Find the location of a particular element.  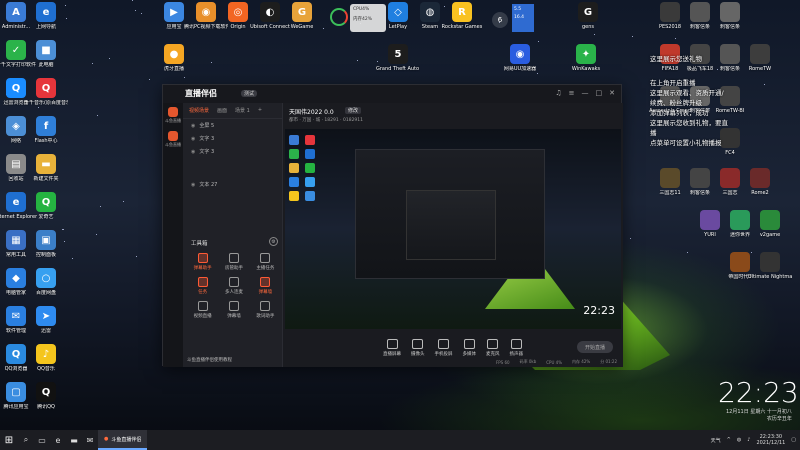

desktop-icon-label: Origin is located at coordinates (238, 27).